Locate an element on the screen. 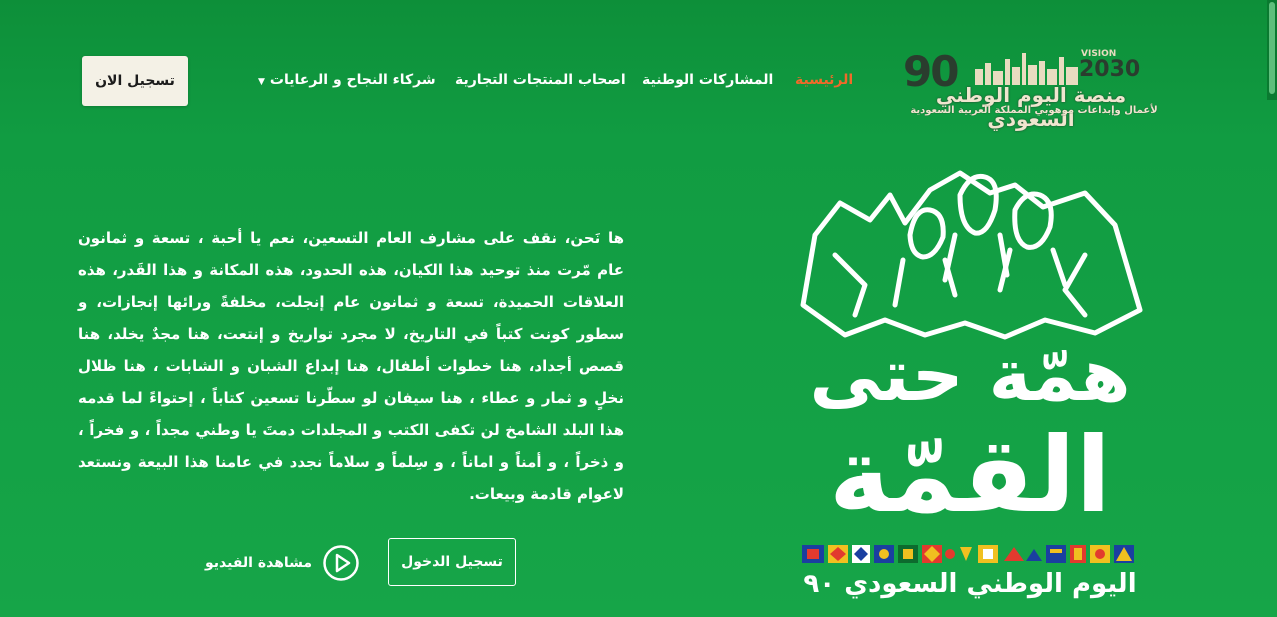 This screenshot has height=617, width=1277. national-day-title: اليوم الوطني السعودي ٩٠ is located at coordinates (970, 584).